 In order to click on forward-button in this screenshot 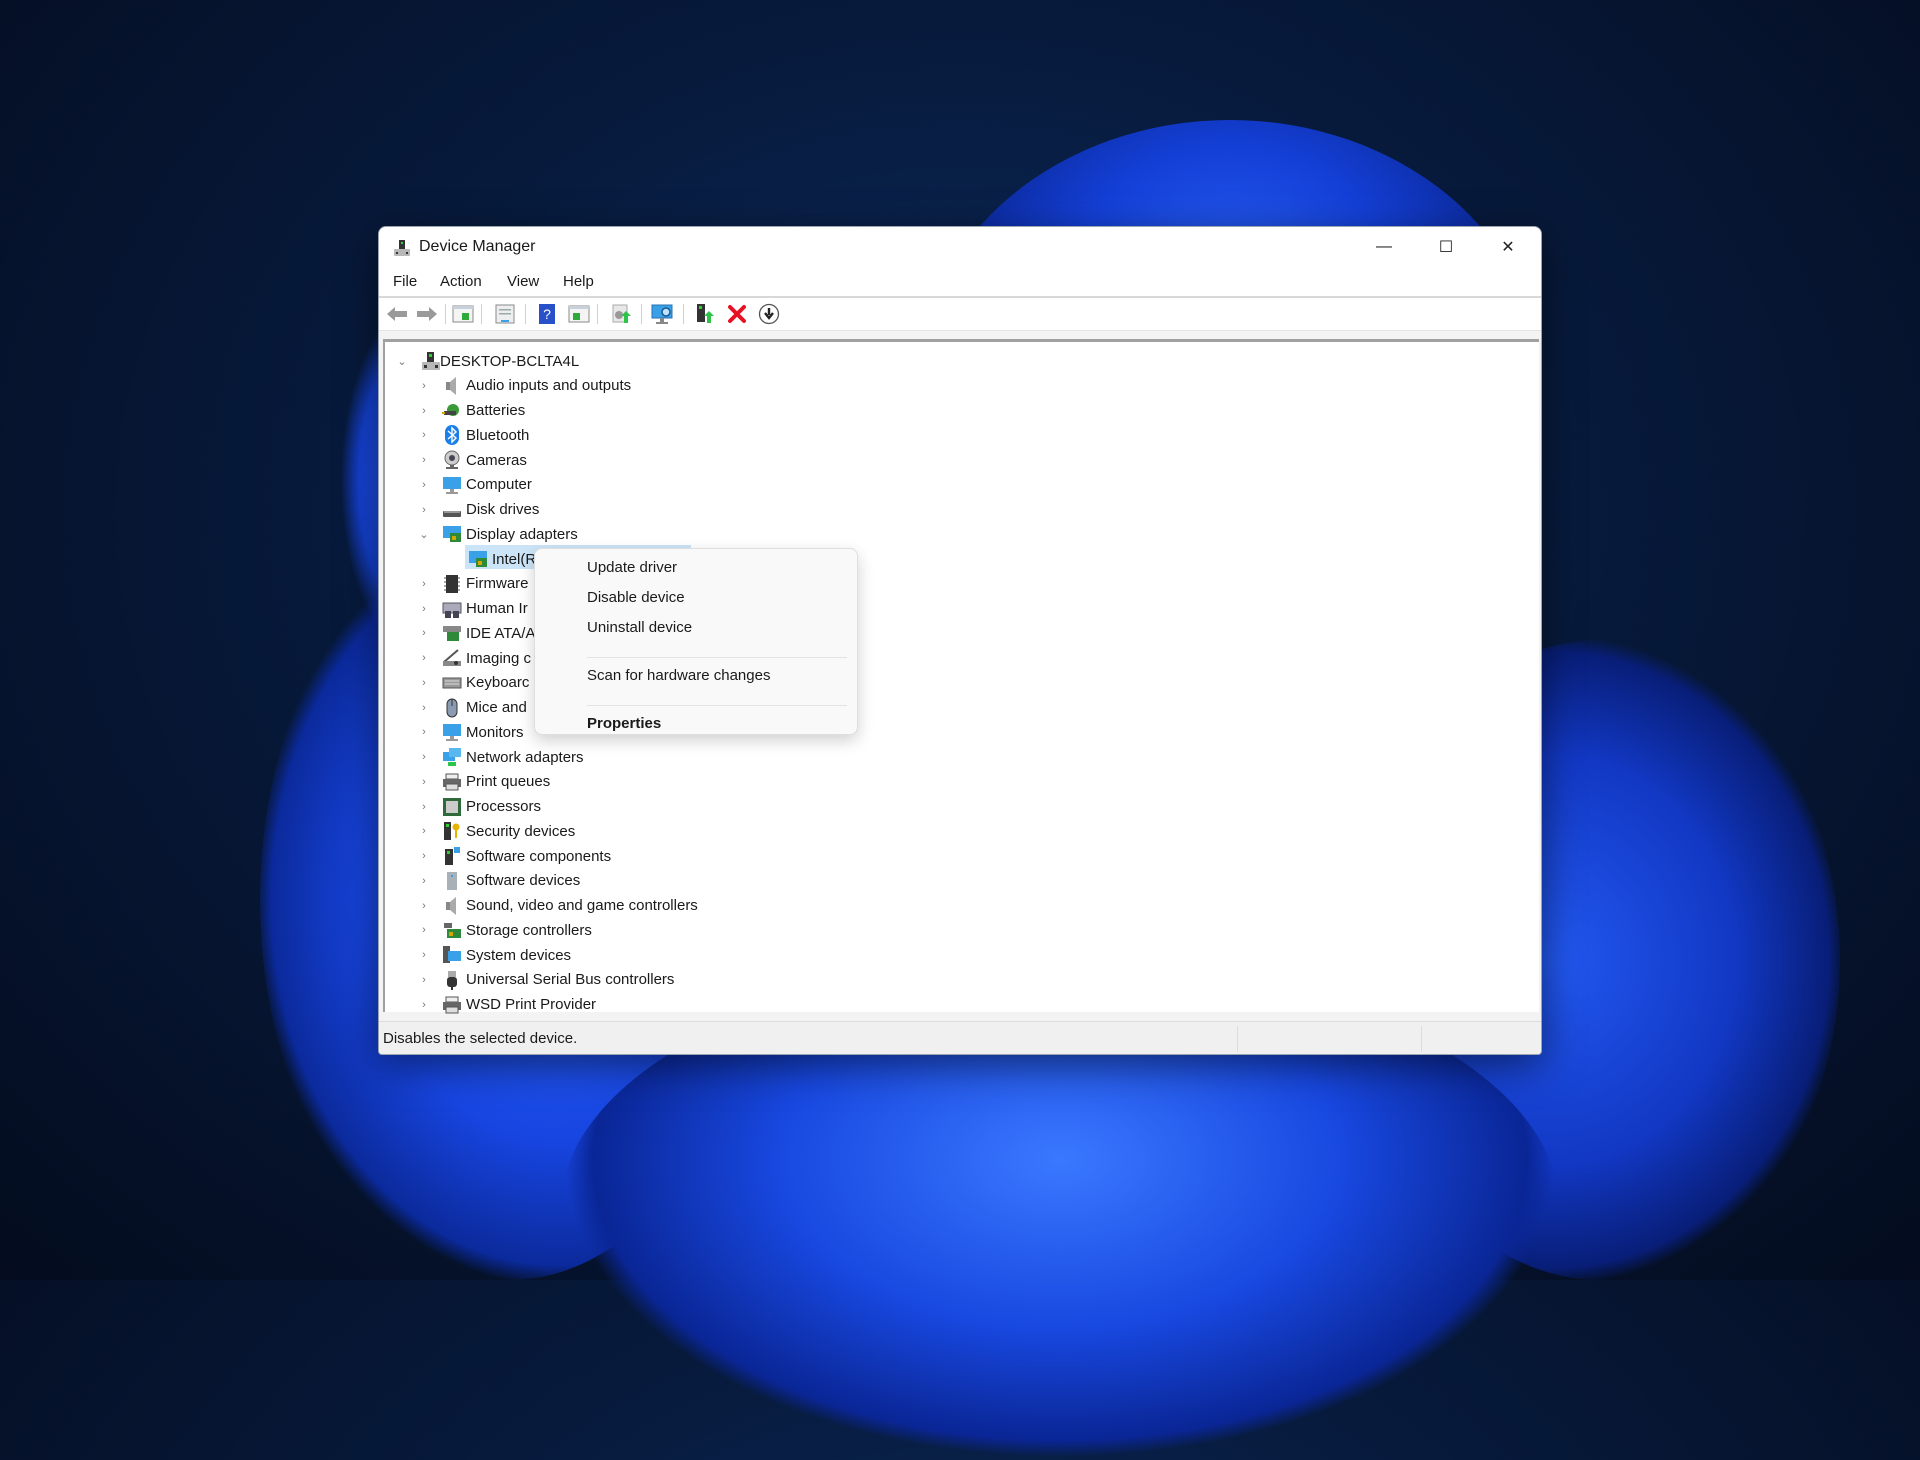, I will do `click(427, 314)`.